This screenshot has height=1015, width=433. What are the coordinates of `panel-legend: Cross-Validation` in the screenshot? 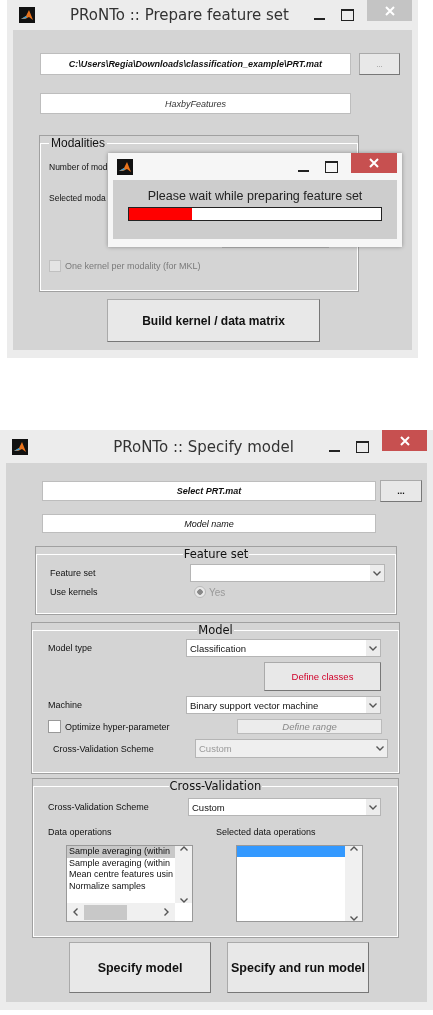 It's located at (215, 786).